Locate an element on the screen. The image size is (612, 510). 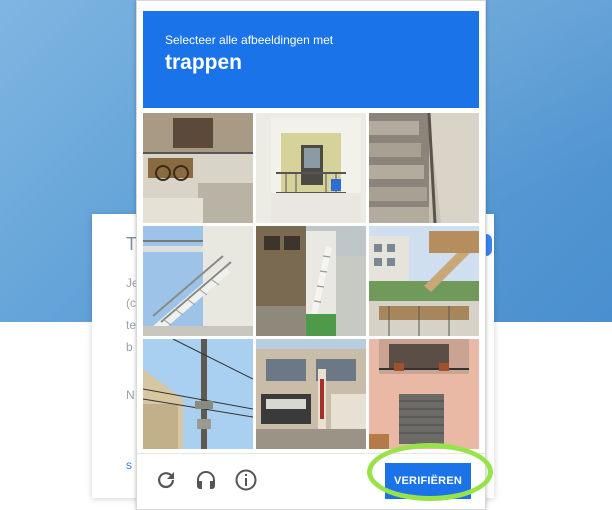
captcha-footer: VERIFIËREN is located at coordinates (311, 481).